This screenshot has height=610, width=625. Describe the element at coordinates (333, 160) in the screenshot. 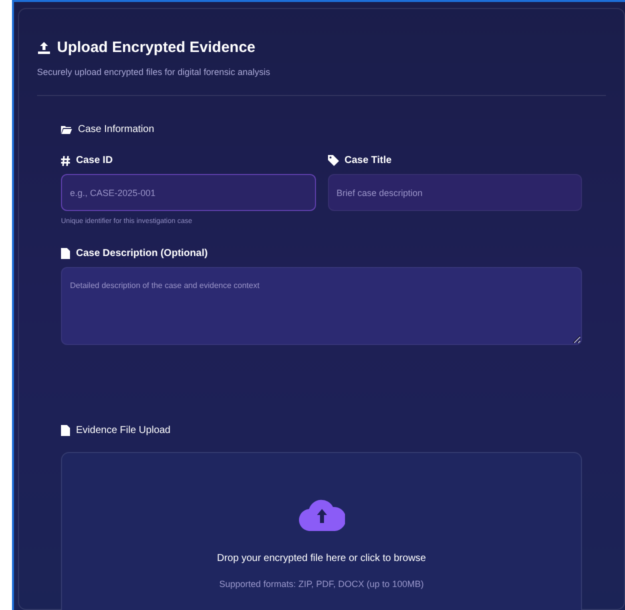

I see `tag-icon` at that location.